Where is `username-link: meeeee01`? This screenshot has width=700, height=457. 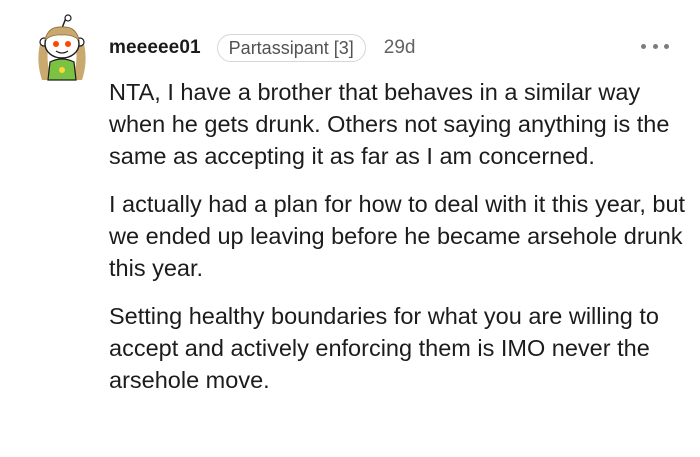 username-link: meeeee01 is located at coordinates (155, 48).